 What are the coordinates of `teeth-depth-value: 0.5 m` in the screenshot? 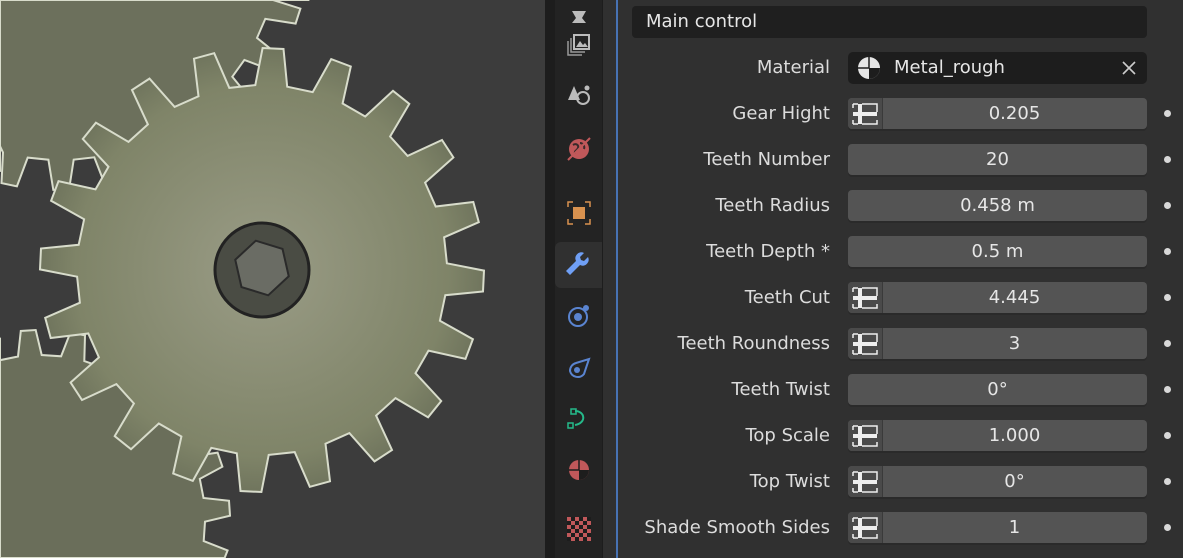 It's located at (997, 251).